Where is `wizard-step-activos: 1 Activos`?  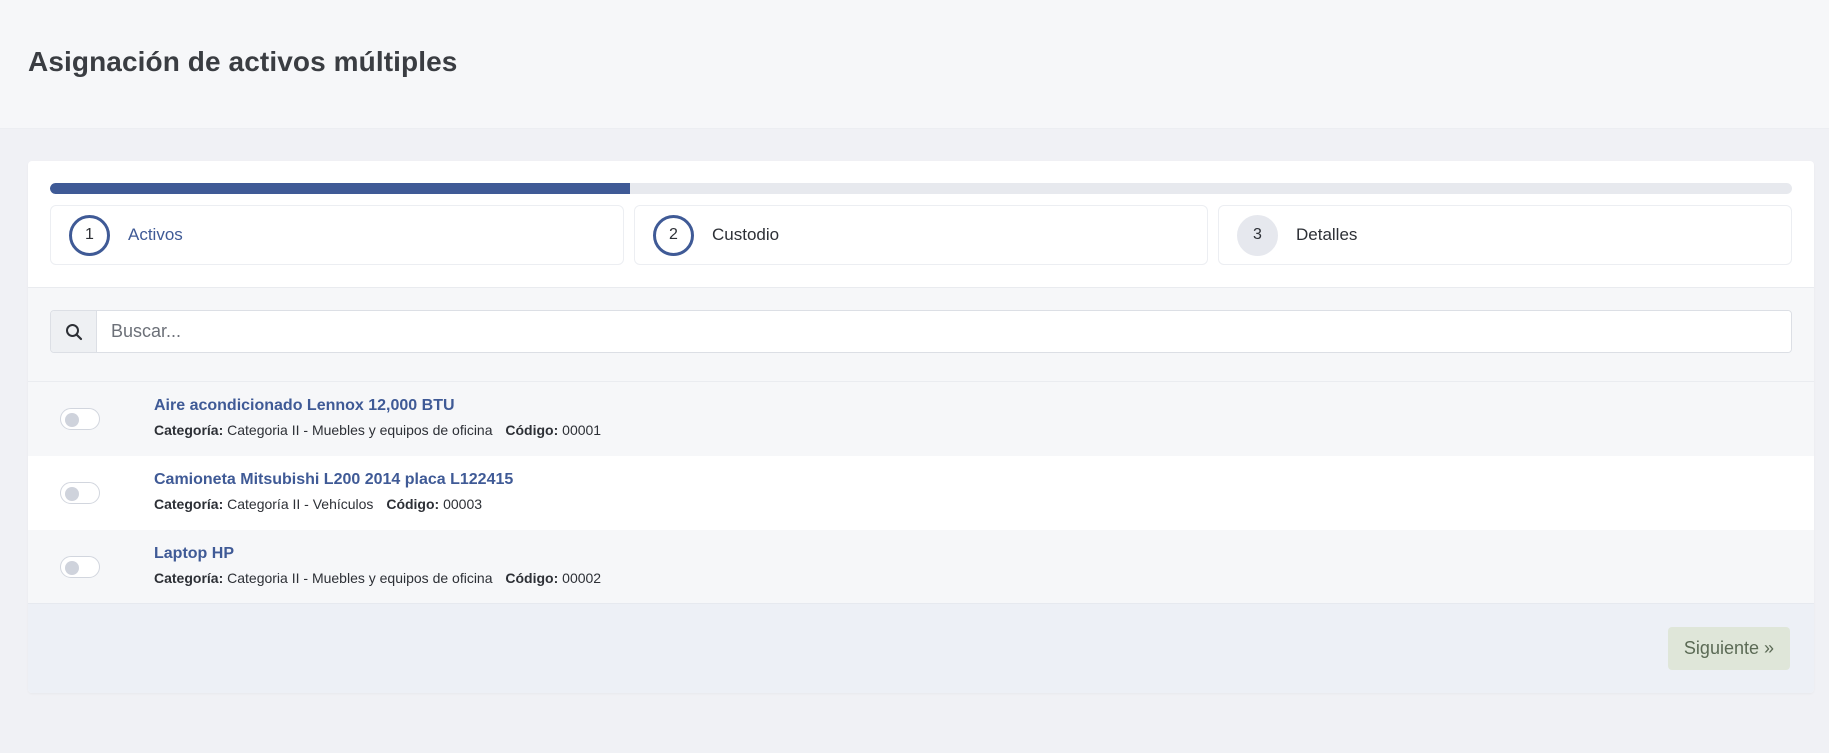 wizard-step-activos: 1 Activos is located at coordinates (337, 235).